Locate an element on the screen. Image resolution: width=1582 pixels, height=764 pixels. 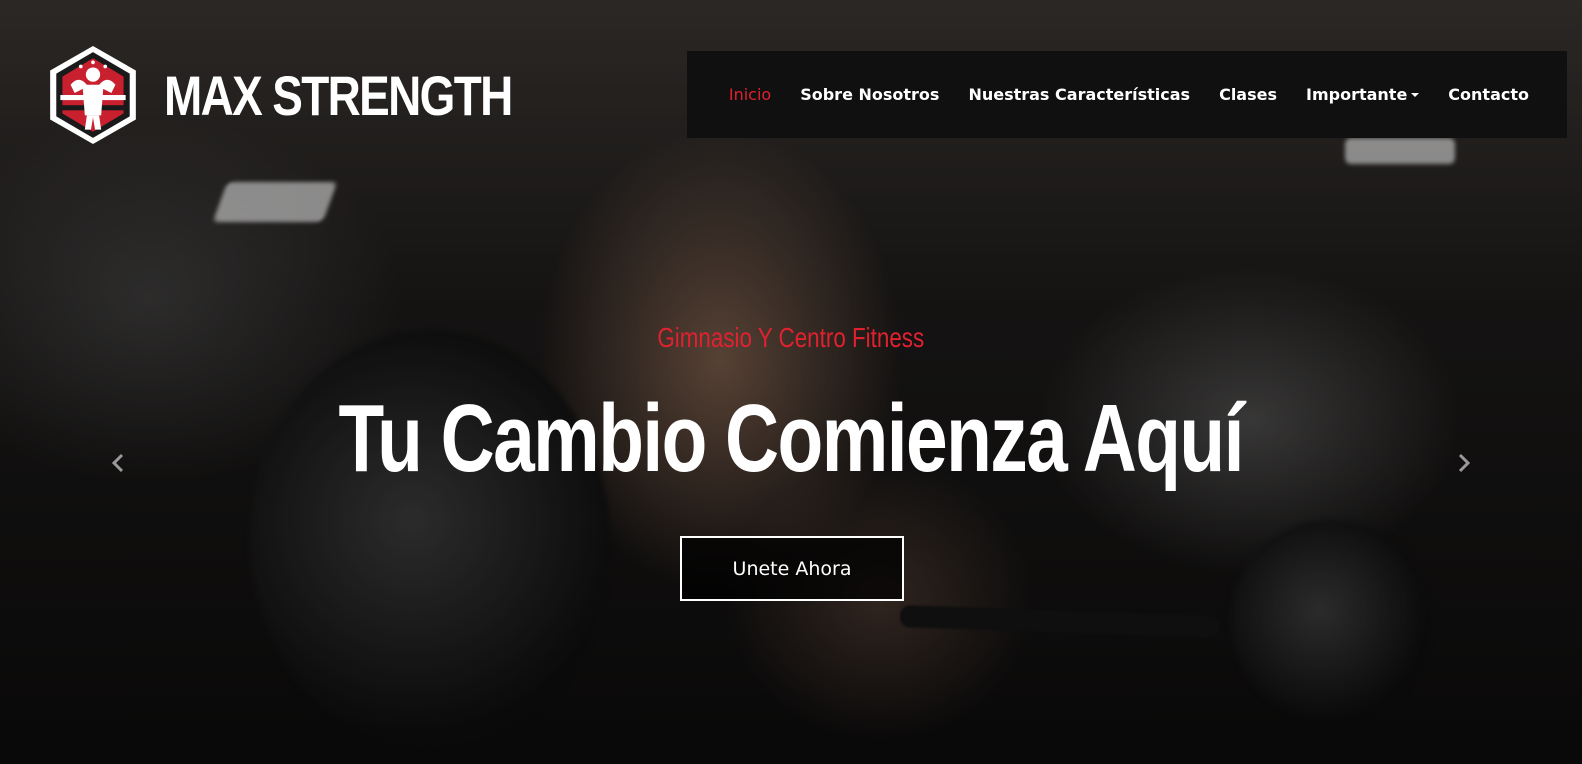
nav-item-importante: Importante is located at coordinates (1363, 94).